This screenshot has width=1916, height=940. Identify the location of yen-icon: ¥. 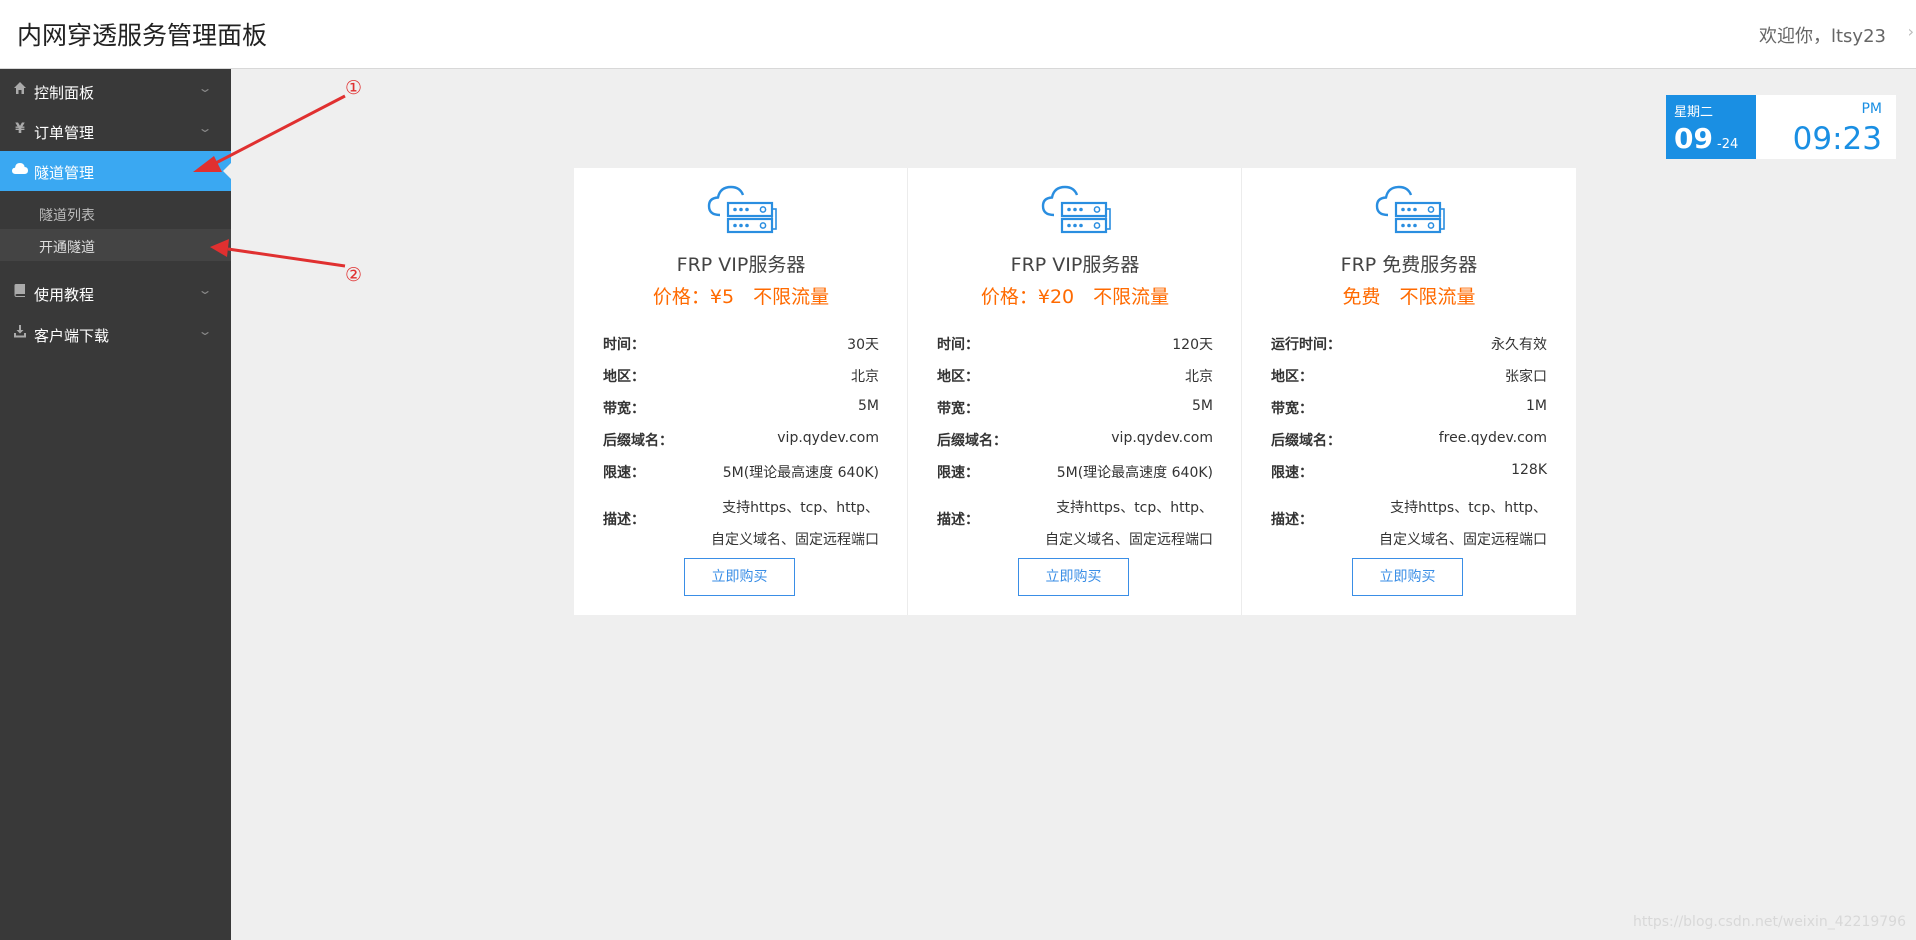
(20, 129).